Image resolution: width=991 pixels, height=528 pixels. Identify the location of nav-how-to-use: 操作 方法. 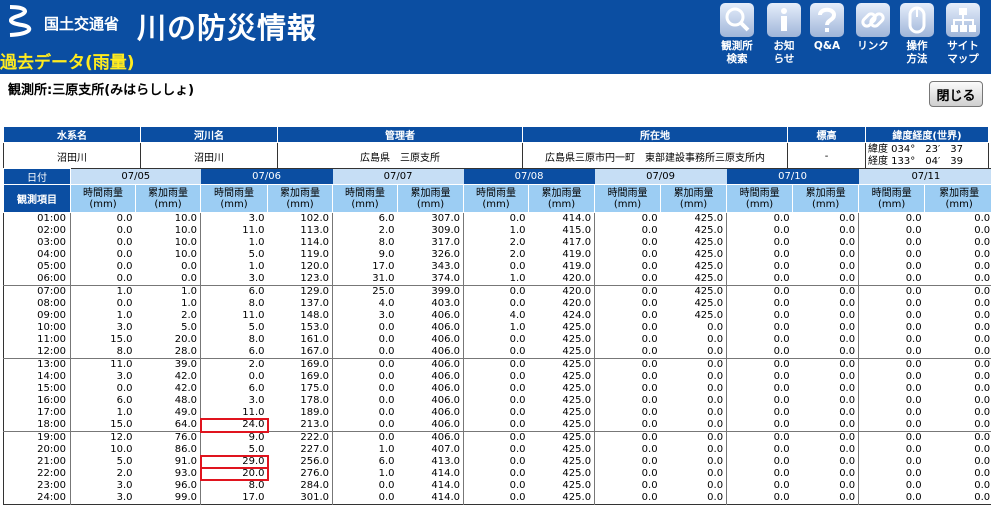
(917, 37).